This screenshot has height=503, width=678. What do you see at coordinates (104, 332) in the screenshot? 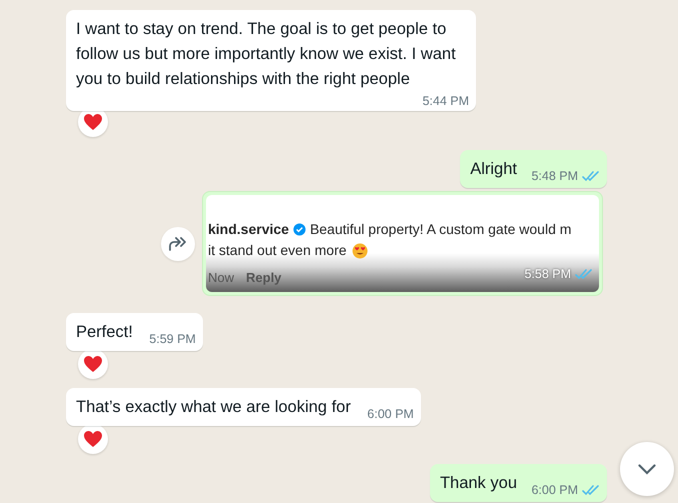
I see `message-text: Perfect!` at bounding box center [104, 332].